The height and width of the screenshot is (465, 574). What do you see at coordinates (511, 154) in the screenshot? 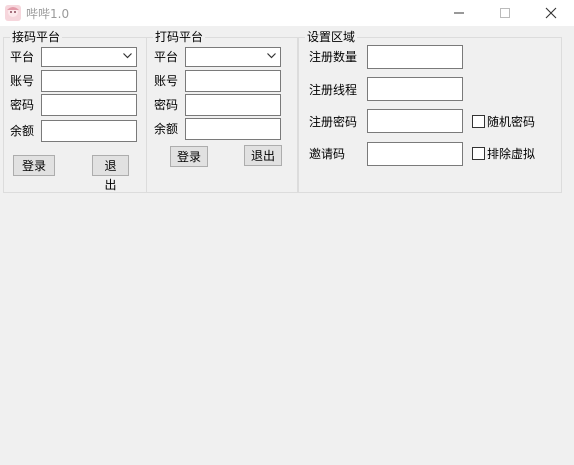
I see `exclude-virtual-label: 排除虚拟` at bounding box center [511, 154].